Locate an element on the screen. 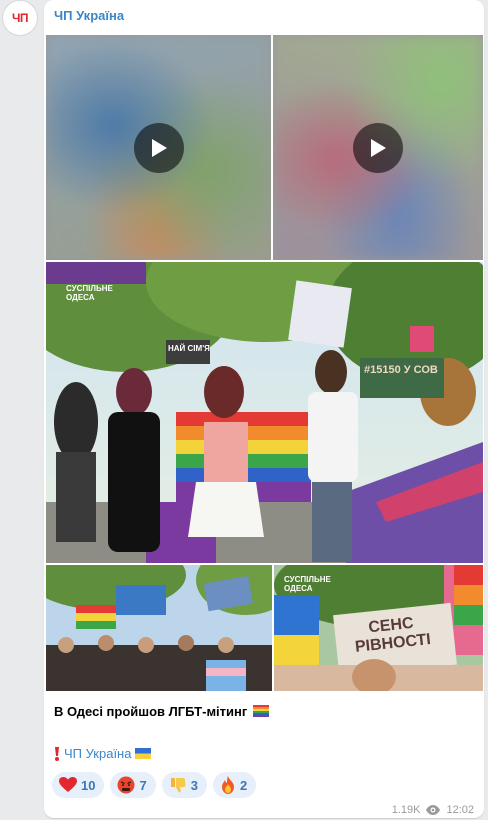  heart-icon is located at coordinates (68, 784).